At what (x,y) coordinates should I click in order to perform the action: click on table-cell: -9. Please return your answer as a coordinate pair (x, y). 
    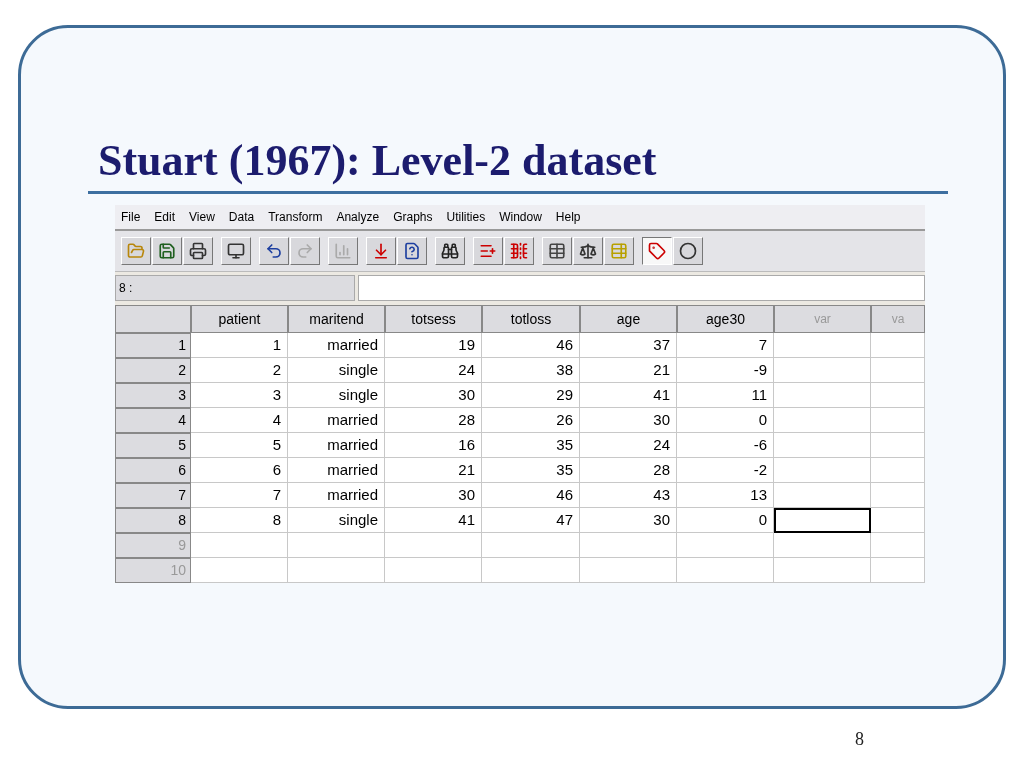
    Looking at the image, I should click on (725, 370).